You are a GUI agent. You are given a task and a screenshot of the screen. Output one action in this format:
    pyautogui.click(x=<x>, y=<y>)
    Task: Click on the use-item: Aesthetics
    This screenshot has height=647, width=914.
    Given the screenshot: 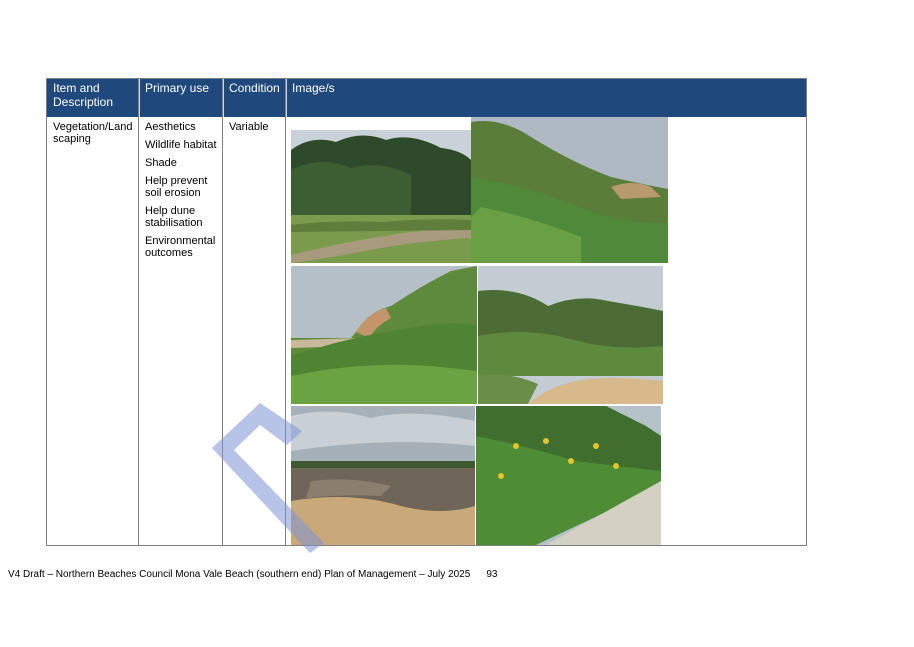 What is the action you would take?
    pyautogui.click(x=170, y=127)
    